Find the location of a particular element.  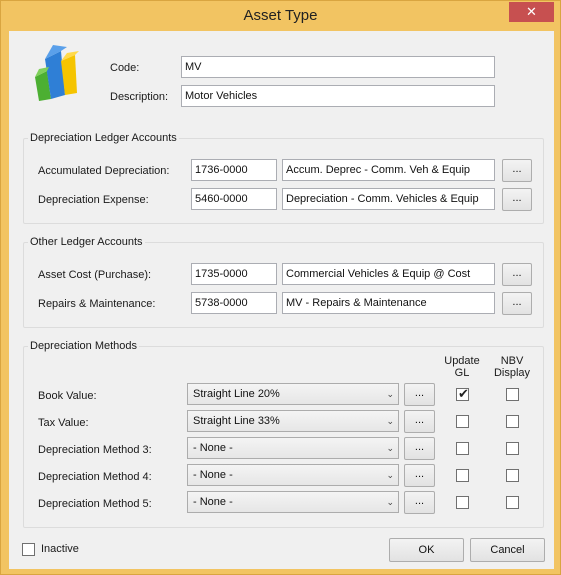

check-icon: ✔ is located at coordinates (463, 393).